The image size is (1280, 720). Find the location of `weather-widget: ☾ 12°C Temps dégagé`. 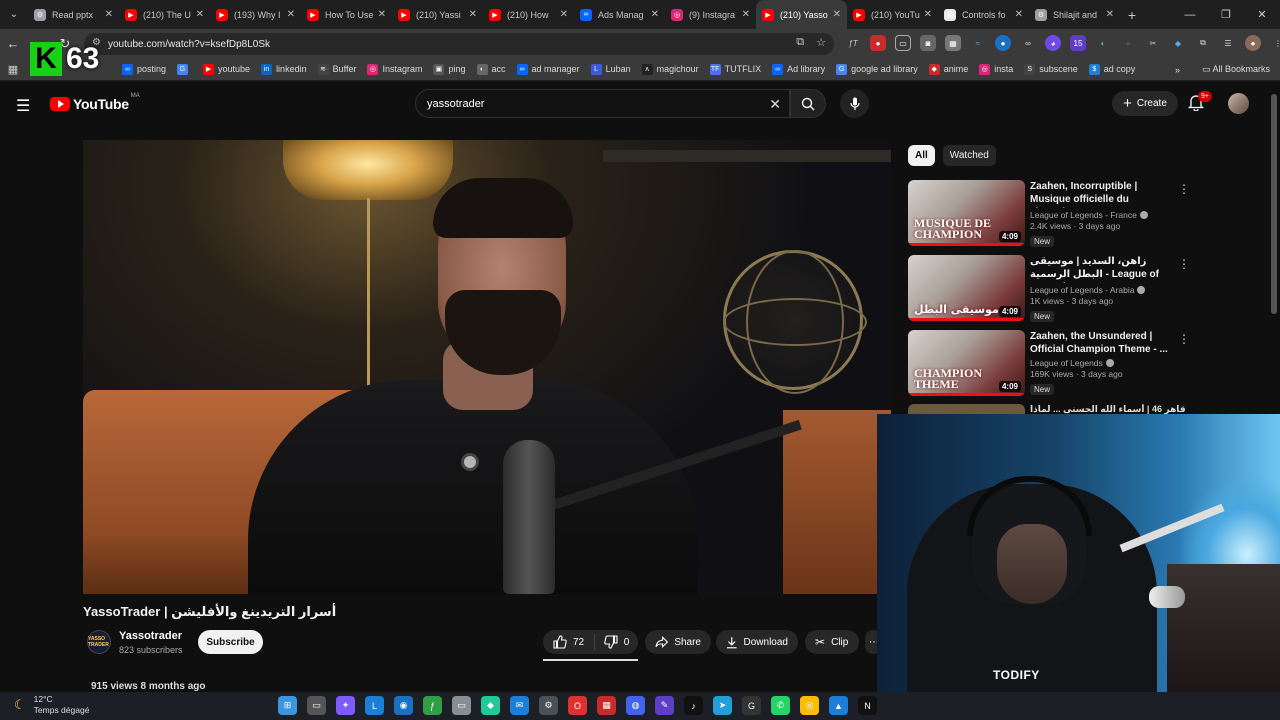

weather-widget: ☾ 12°C Temps dégagé is located at coordinates (51, 705).